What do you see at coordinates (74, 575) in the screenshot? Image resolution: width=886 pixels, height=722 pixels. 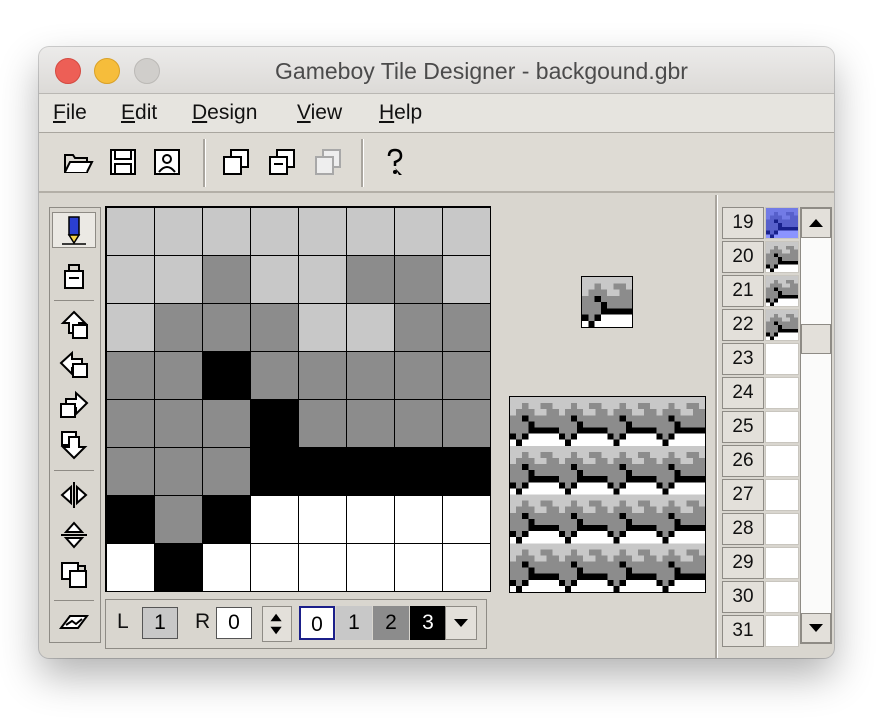 I see `rotate-tool` at bounding box center [74, 575].